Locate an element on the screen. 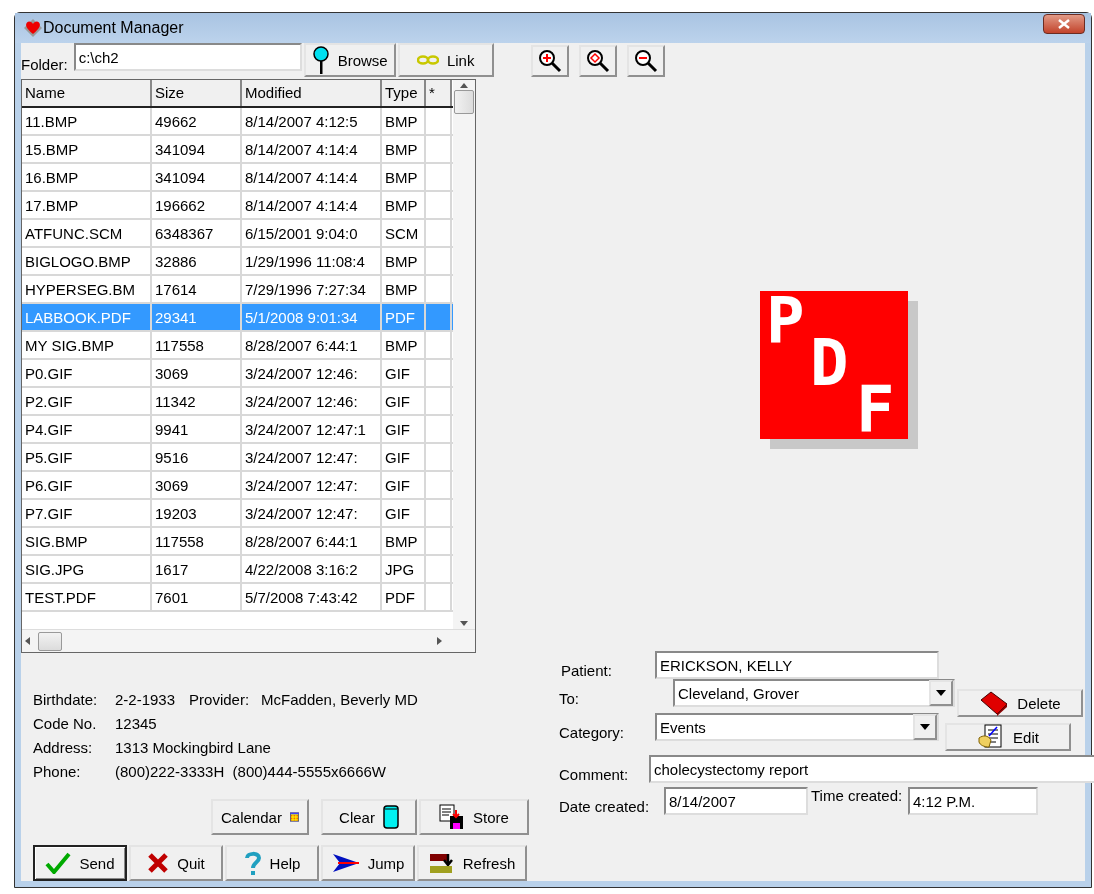 This screenshot has width=1094, height=894. category-dropdown: Events is located at coordinates (797, 727).